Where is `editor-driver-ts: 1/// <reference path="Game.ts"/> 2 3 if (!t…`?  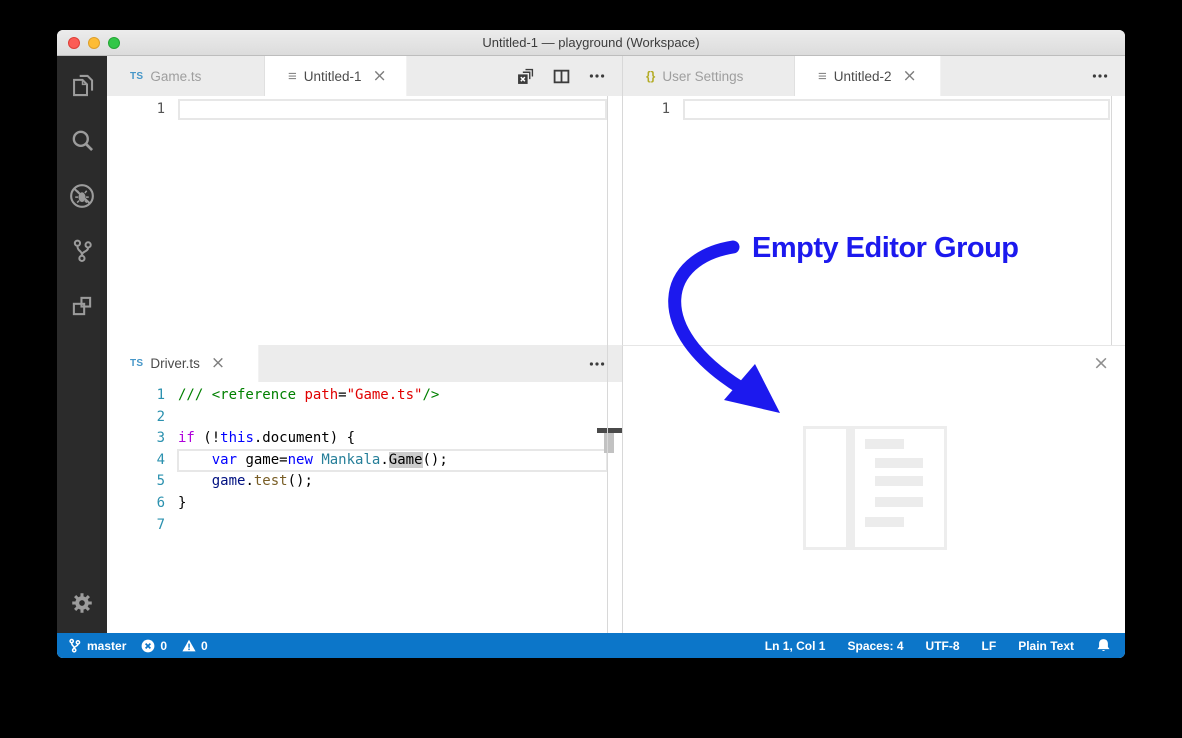 editor-driver-ts: 1/// <reference path="Game.ts"/> 2 3 if (!t… is located at coordinates (364, 507).